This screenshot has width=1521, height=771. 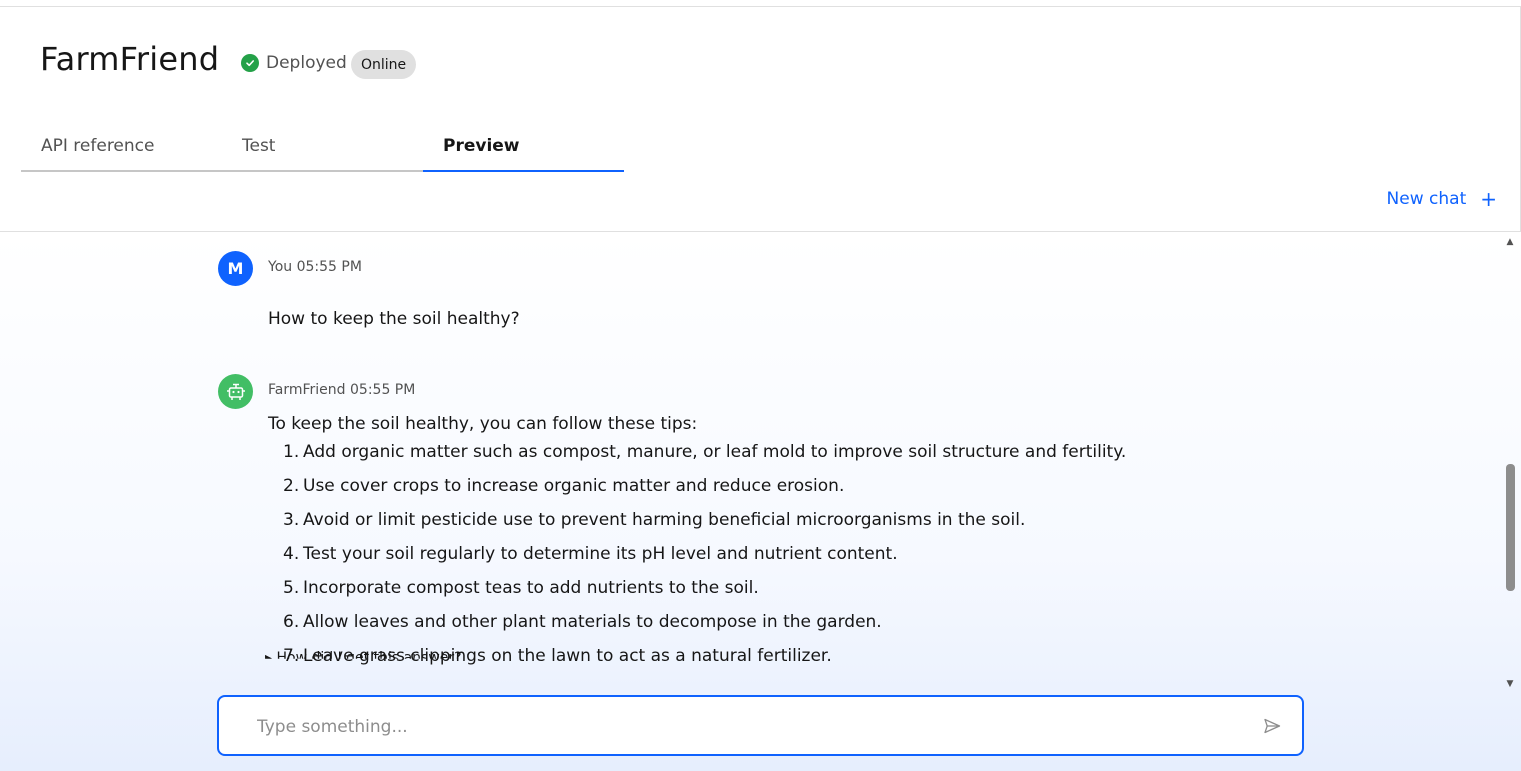 I want to click on message-meta: FarmFriend 05:55 PM, so click(x=341, y=390).